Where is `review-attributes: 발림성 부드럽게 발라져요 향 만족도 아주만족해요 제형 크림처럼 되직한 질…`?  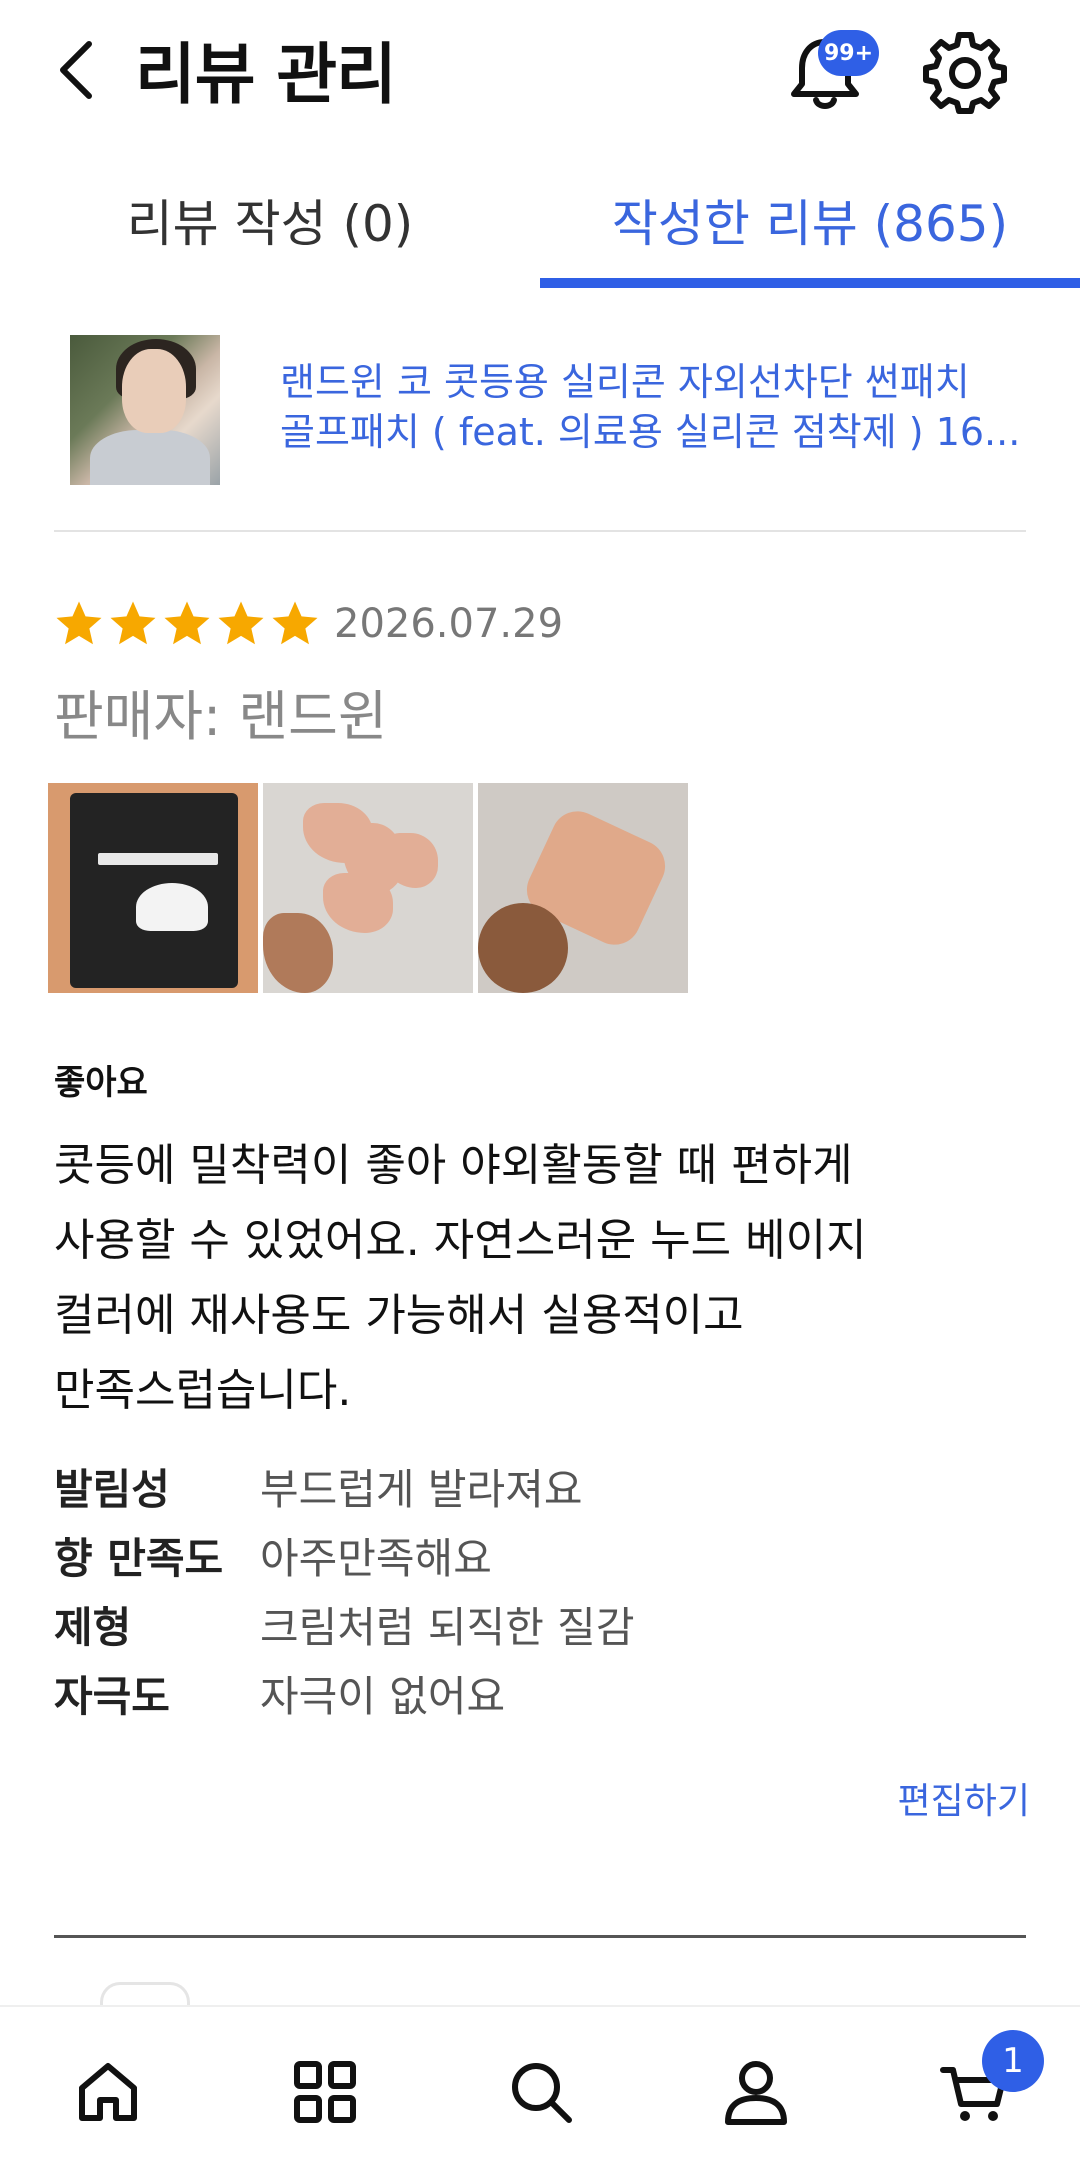 review-attributes: 발림성 부드럽게 발라져요 향 만족도 아주만족해요 제형 크림처럼 되직한 질… is located at coordinates (529, 1590).